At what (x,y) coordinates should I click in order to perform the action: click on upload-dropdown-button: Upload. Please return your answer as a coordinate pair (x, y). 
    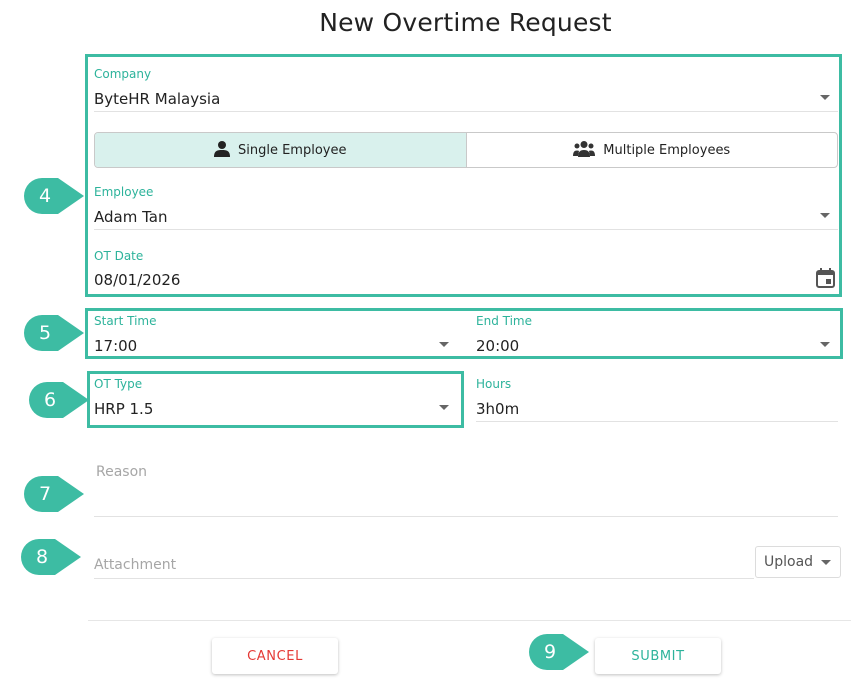
    Looking at the image, I should click on (798, 562).